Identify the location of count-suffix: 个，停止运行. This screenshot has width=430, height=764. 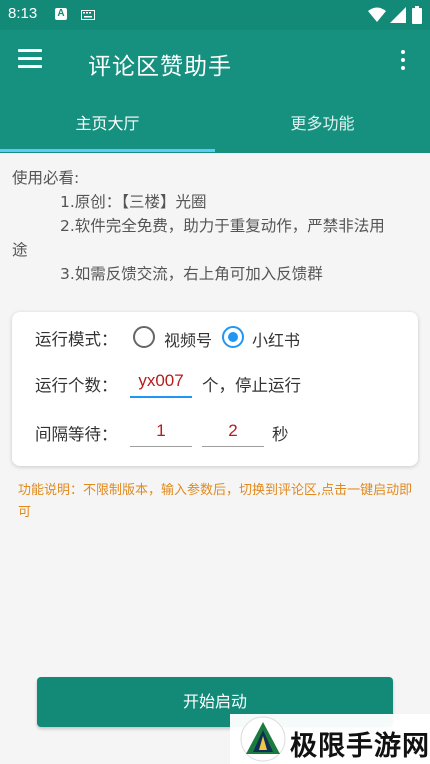
(251, 385).